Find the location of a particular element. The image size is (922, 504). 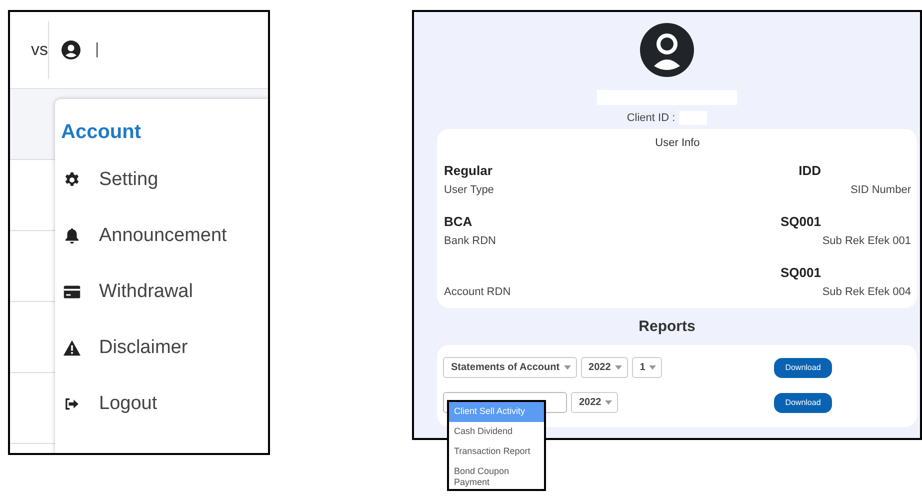

field-label: Sub Rek Efek 004 is located at coordinates (866, 292).